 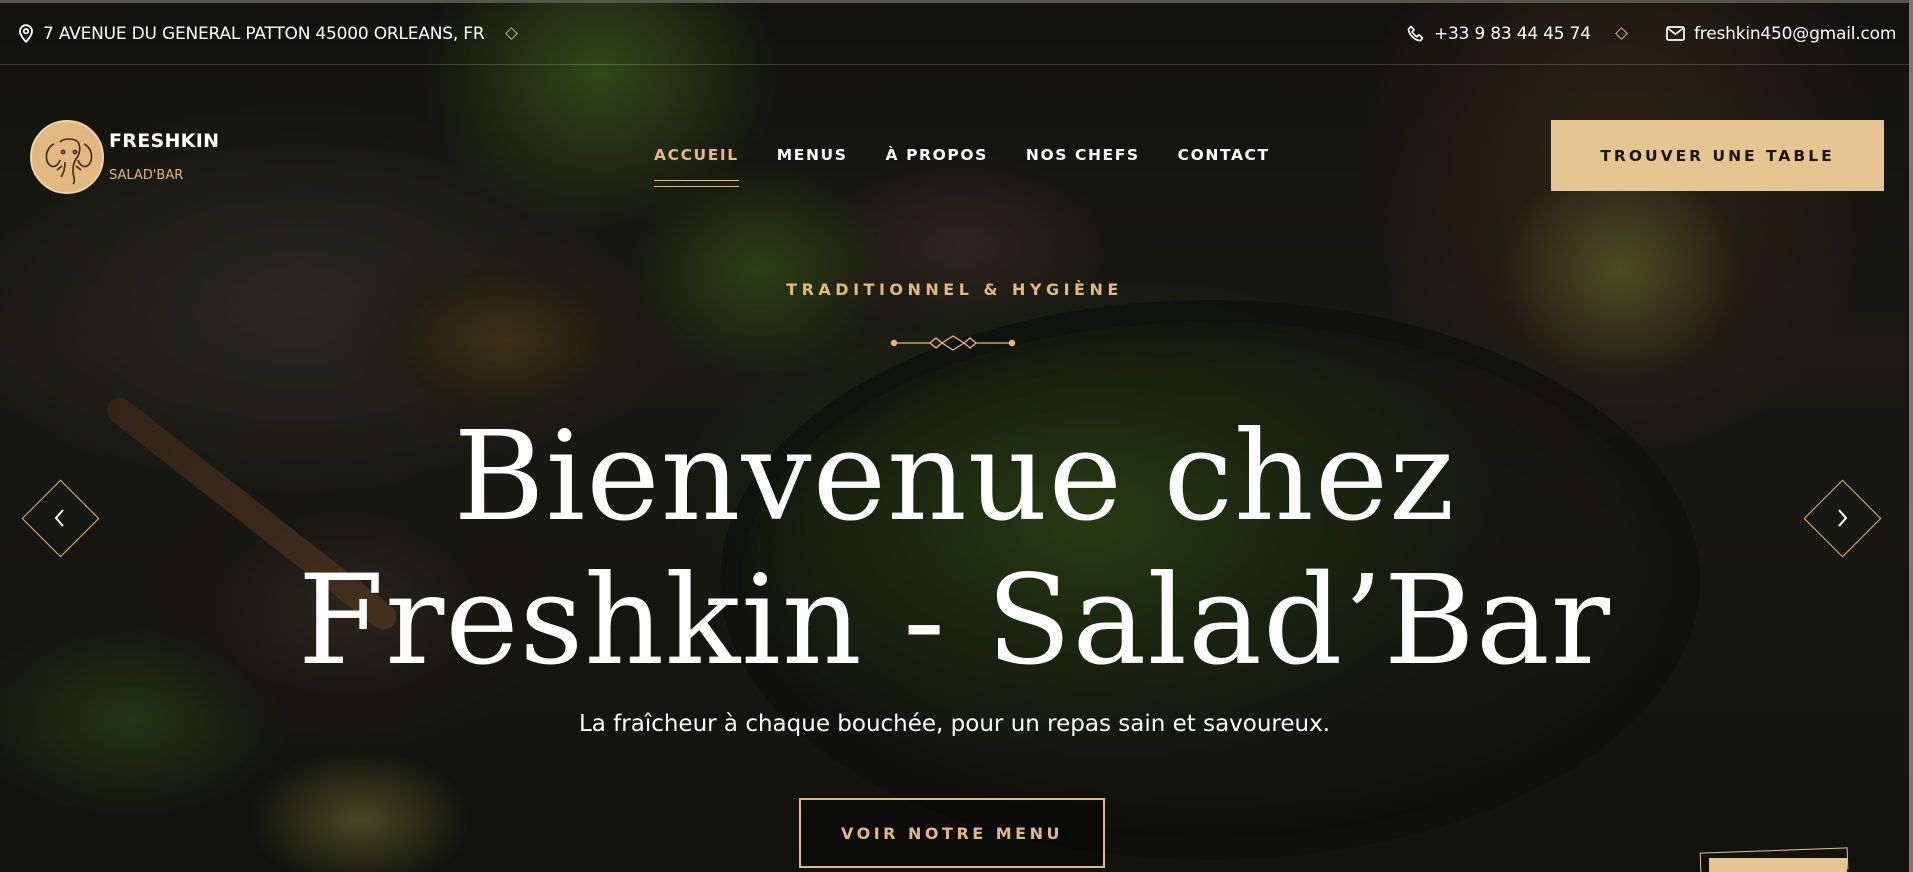 What do you see at coordinates (952, 833) in the screenshot?
I see `view-menu-button: VOIR NOTRE MENU` at bounding box center [952, 833].